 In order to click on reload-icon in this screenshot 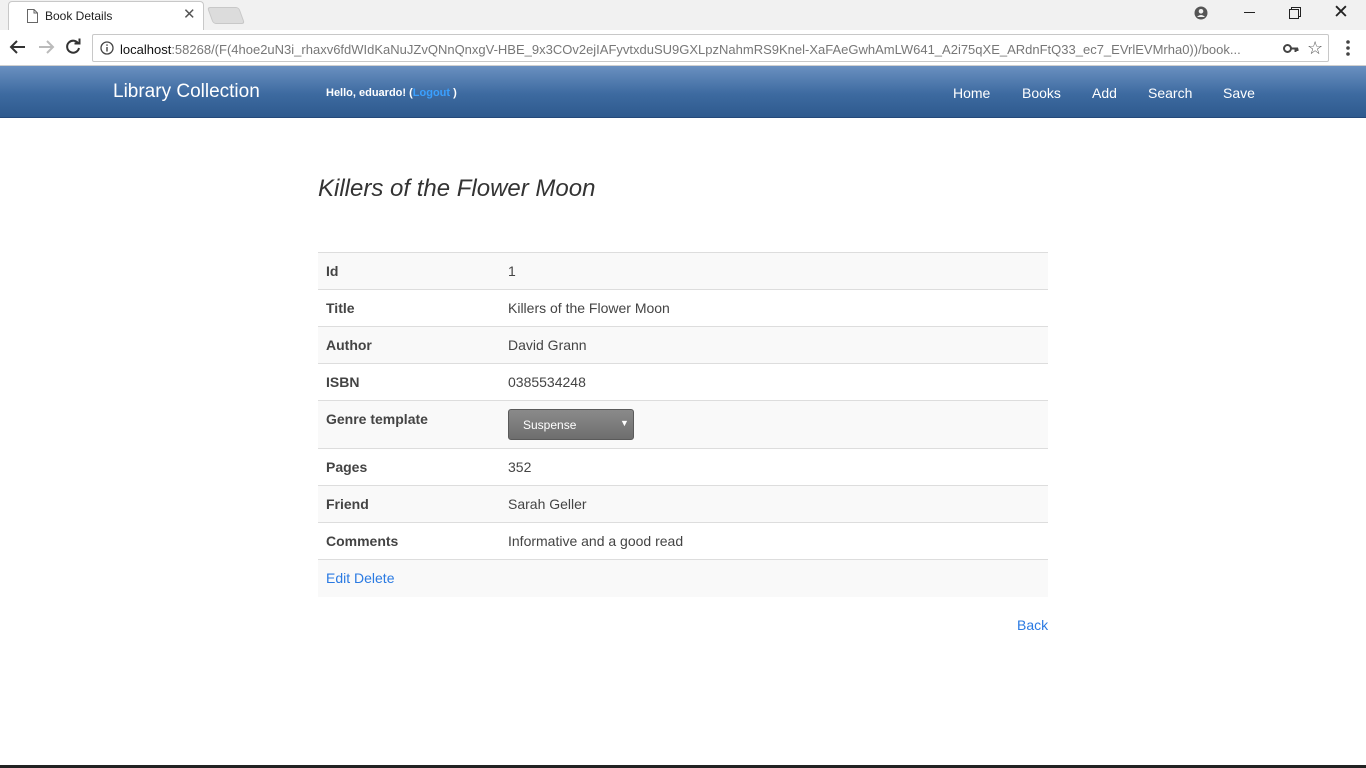, I will do `click(73, 47)`.